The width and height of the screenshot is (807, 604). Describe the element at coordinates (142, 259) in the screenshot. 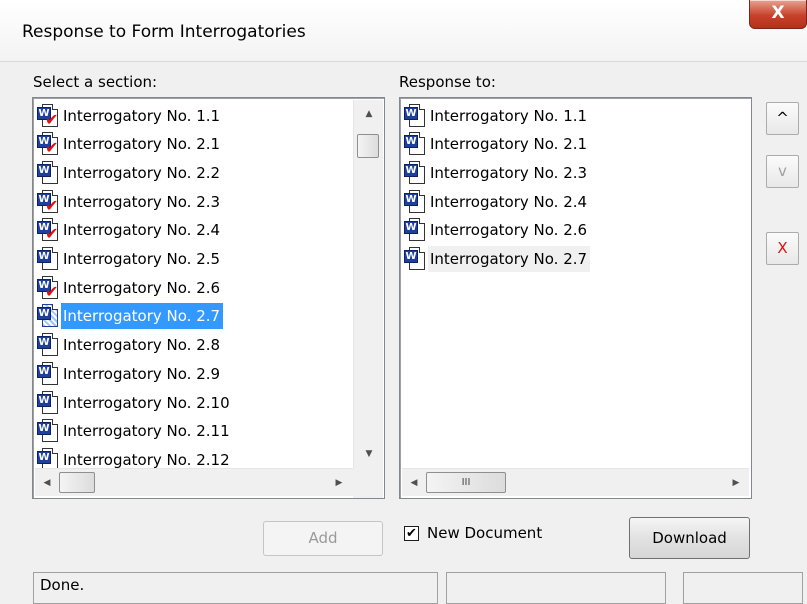

I see `list-item-label: Interrogatory No. 2.5` at that location.